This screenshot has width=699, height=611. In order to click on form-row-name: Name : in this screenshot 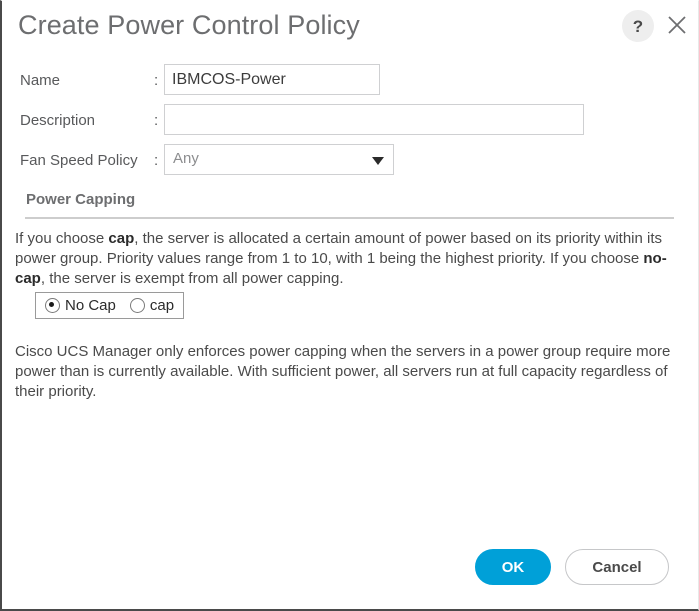, I will do `click(350, 83)`.